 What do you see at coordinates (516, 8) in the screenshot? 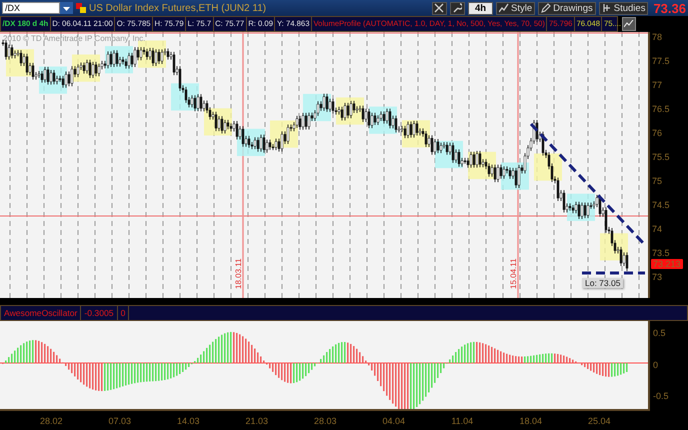
I see `style-button: Style` at bounding box center [516, 8].